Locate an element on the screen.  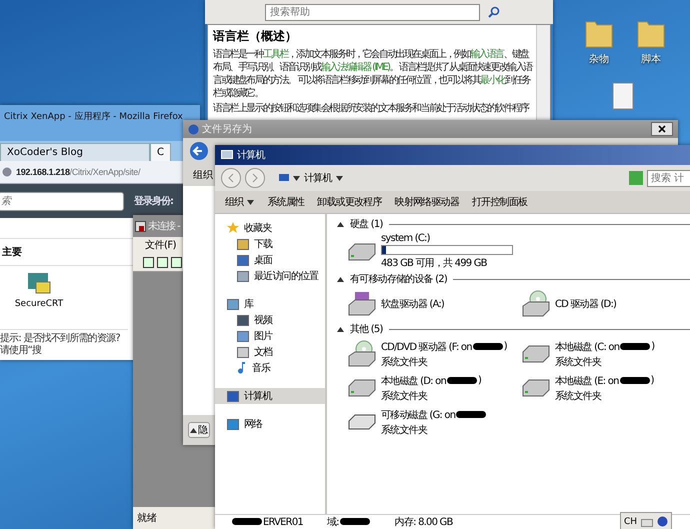
browser-tab: C is located at coordinates (160, 152).